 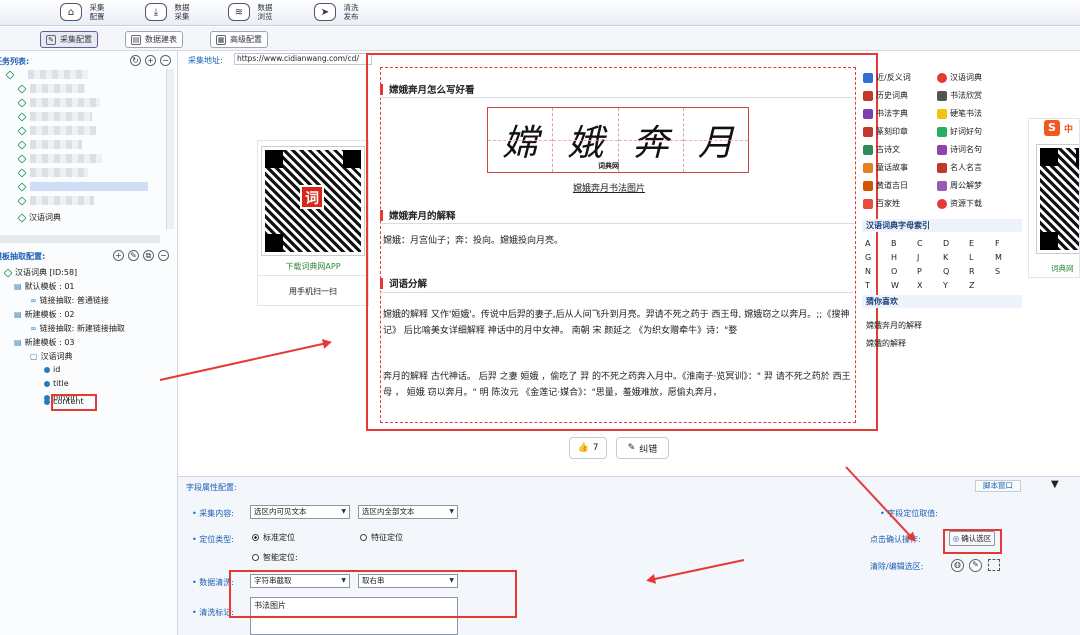 What do you see at coordinates (44, 314) in the screenshot?
I see `tree-template-02: ▤ 新建模板 : 02` at bounding box center [44, 314].